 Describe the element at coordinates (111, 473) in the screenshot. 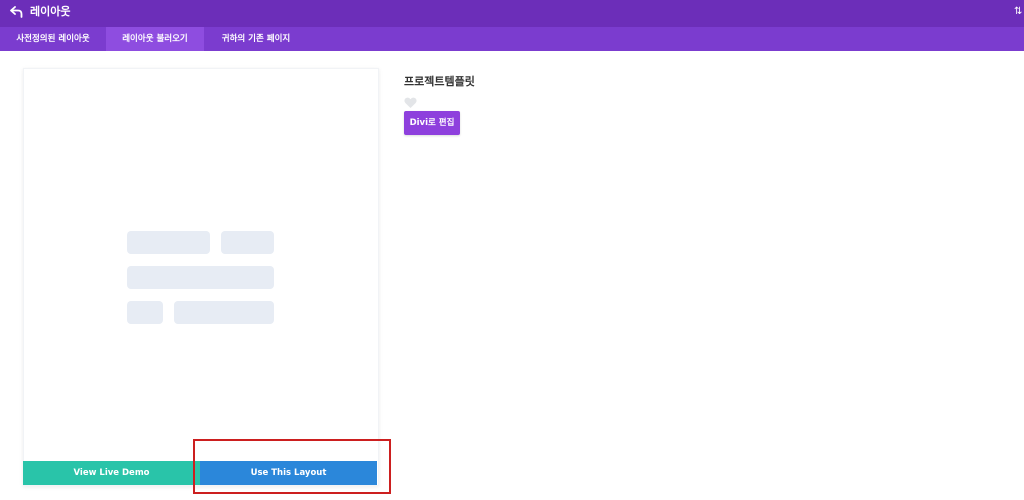

I see `view-live-demo-button: View Live Demo` at that location.